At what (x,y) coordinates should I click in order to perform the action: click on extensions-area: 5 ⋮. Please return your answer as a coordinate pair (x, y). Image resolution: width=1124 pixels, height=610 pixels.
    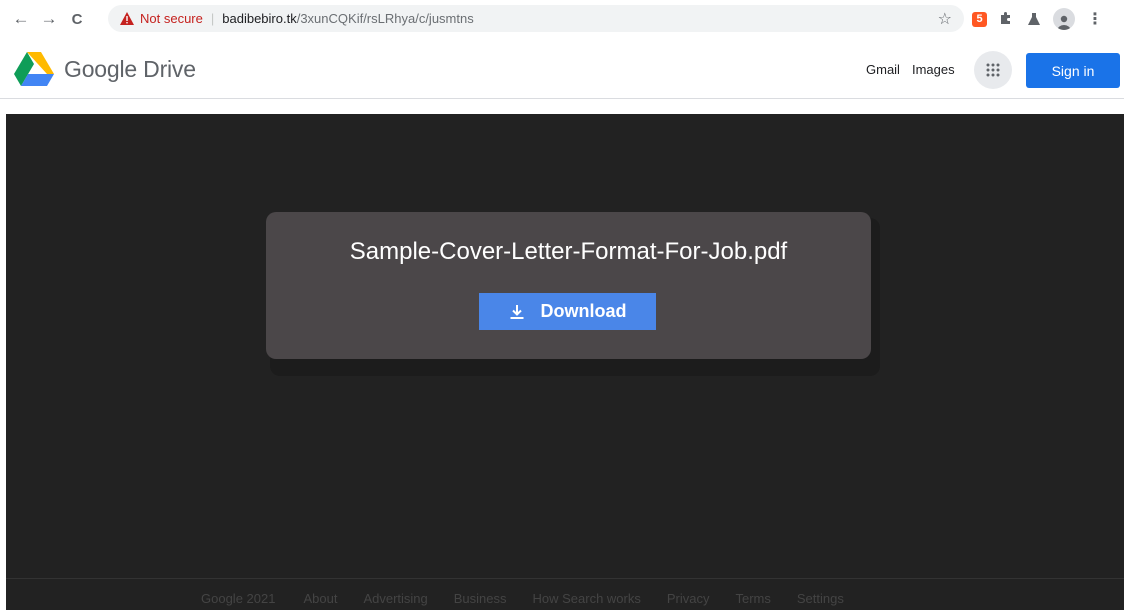
    Looking at the image, I should click on (1037, 19).